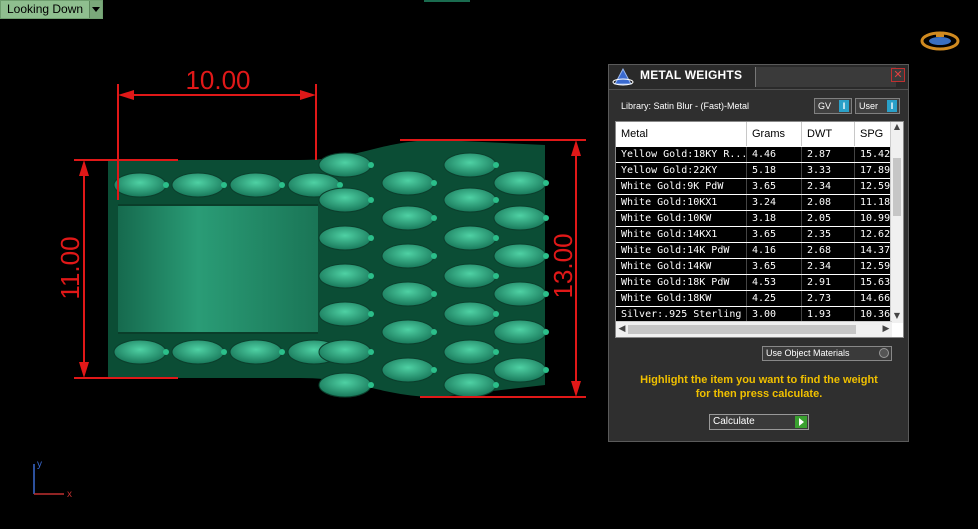 The width and height of the screenshot is (978, 529). Describe the element at coordinates (873, 154) in the screenshot. I see `cell-spg: 15.42` at that location.